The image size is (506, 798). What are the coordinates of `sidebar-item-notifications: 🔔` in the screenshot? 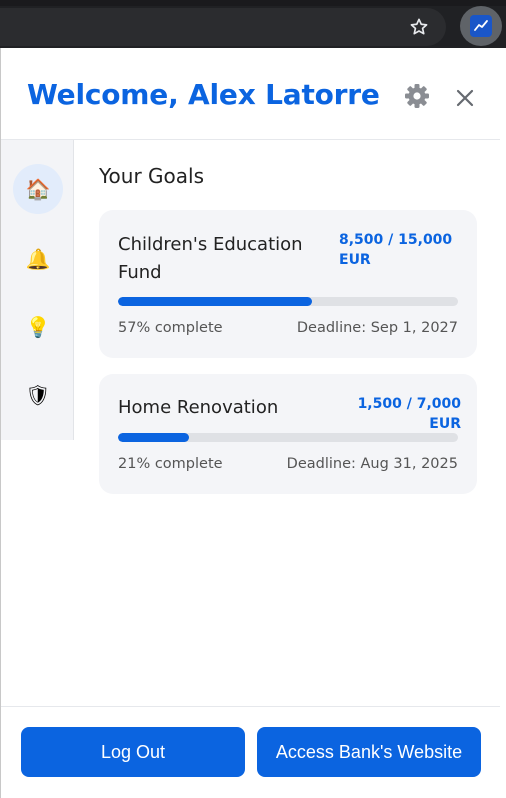 It's located at (38, 259).